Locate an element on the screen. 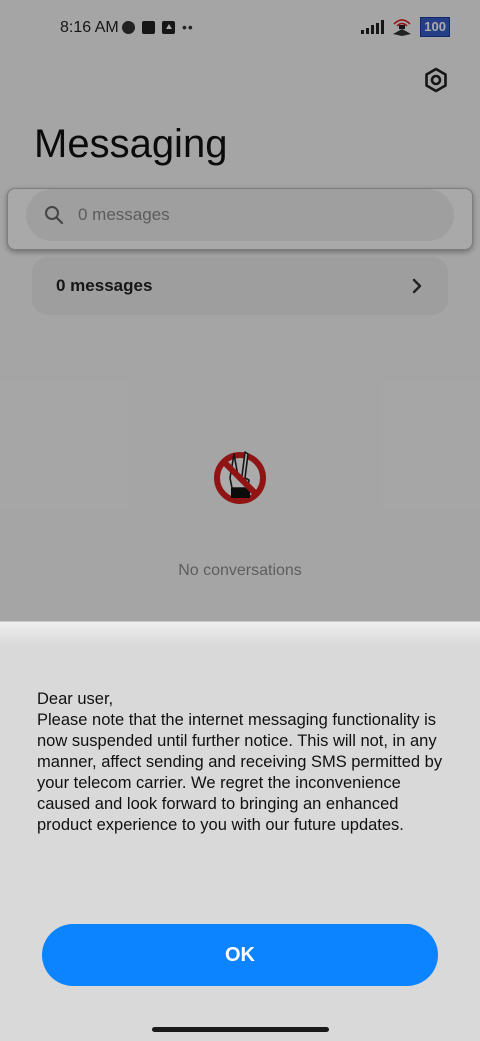  ok-button: OK is located at coordinates (240, 955).